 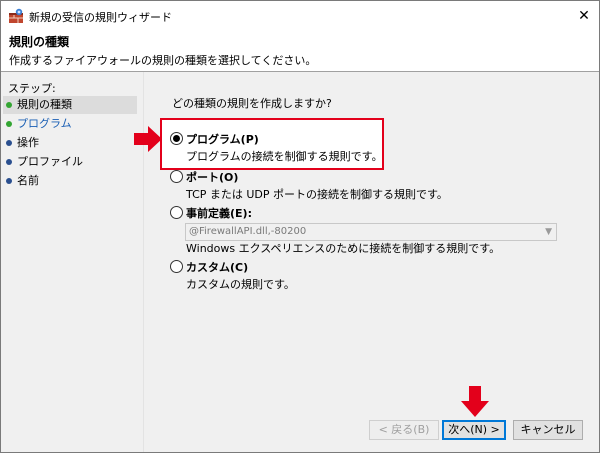 I want to click on wizard-header: 規則の種類 作成するファイアウォールの規則の種類を選択してください。, so click(x=300, y=51).